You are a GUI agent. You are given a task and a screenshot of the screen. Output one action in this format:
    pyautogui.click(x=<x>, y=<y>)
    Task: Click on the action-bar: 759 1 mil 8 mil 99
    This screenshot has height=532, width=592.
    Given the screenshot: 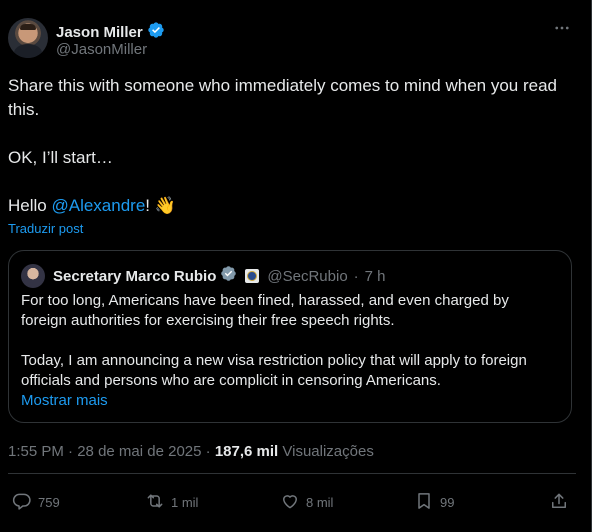 What is the action you would take?
    pyautogui.click(x=296, y=502)
    